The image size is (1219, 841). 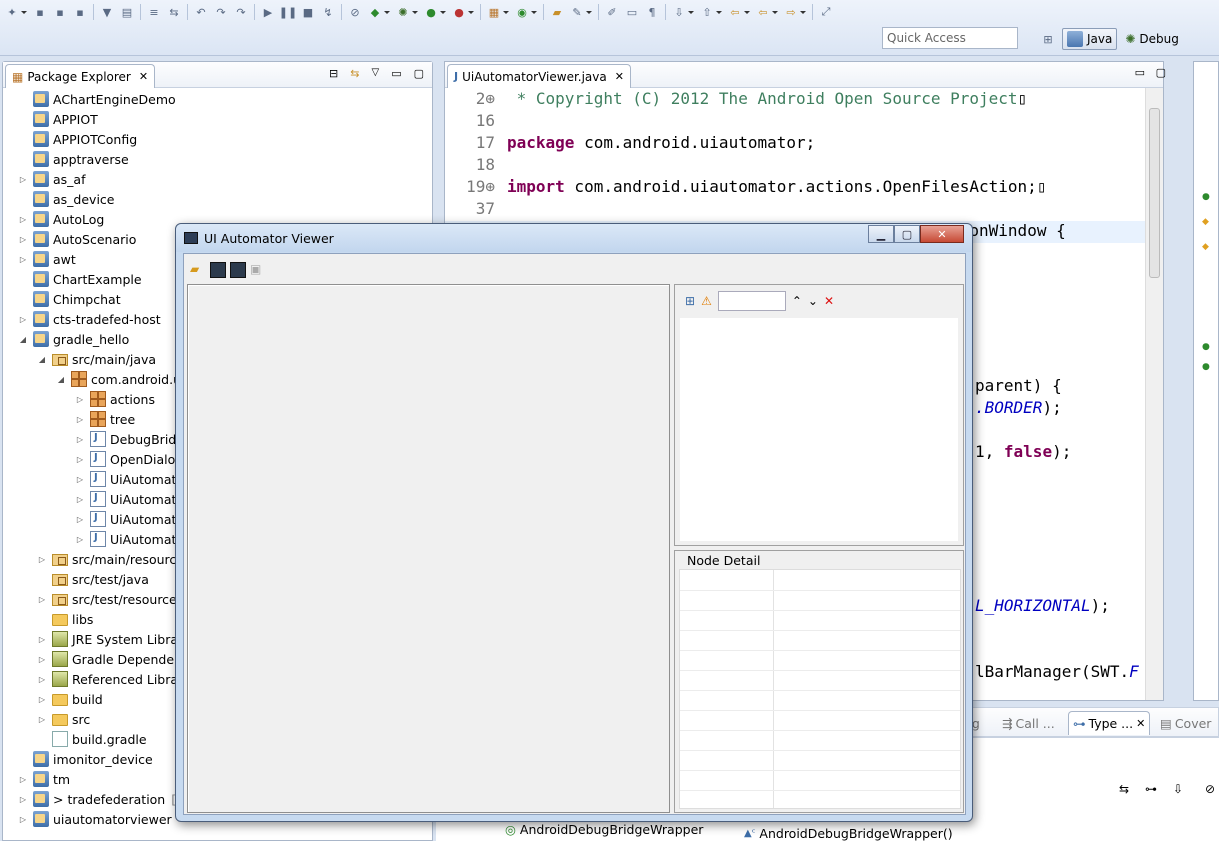 I want to click on tree-item: src/test/java, so click(x=92, y=579).